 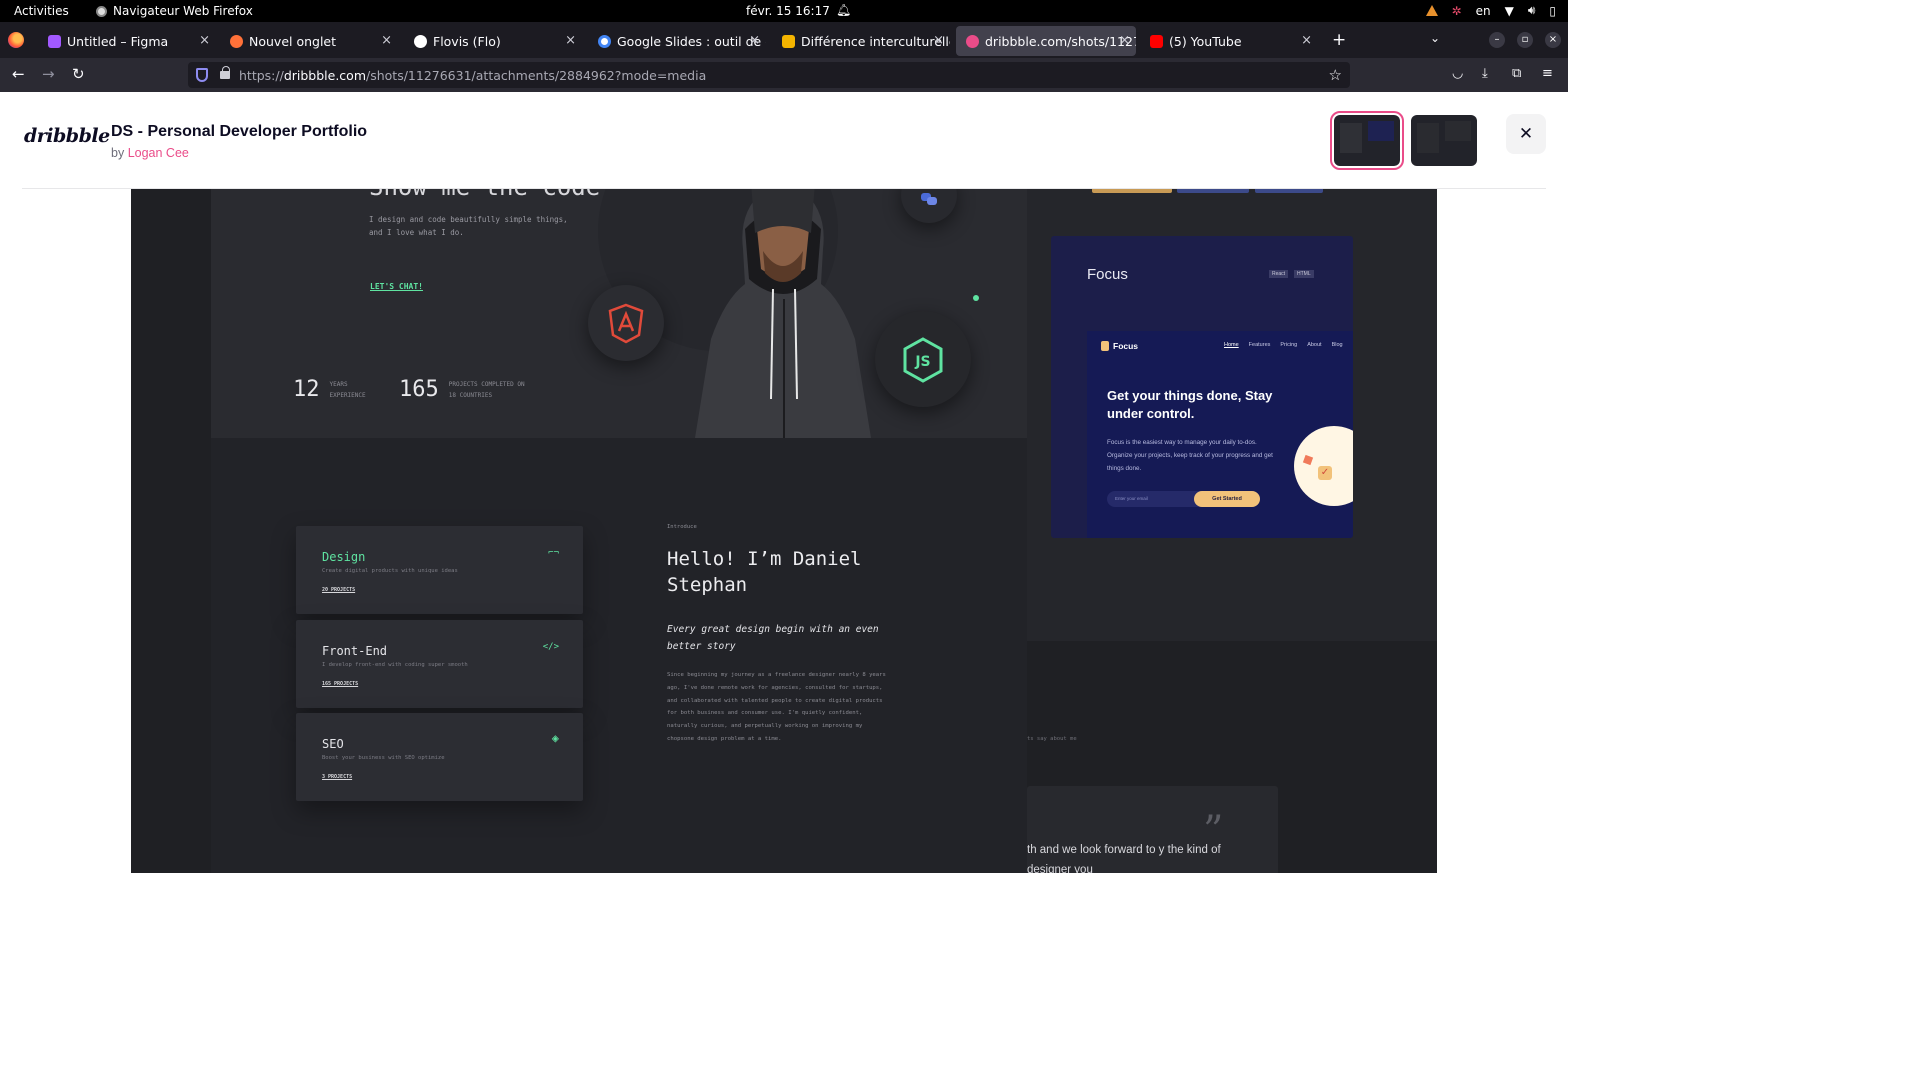 What do you see at coordinates (555, 738) in the screenshot?
I see `target-icon: ◈` at bounding box center [555, 738].